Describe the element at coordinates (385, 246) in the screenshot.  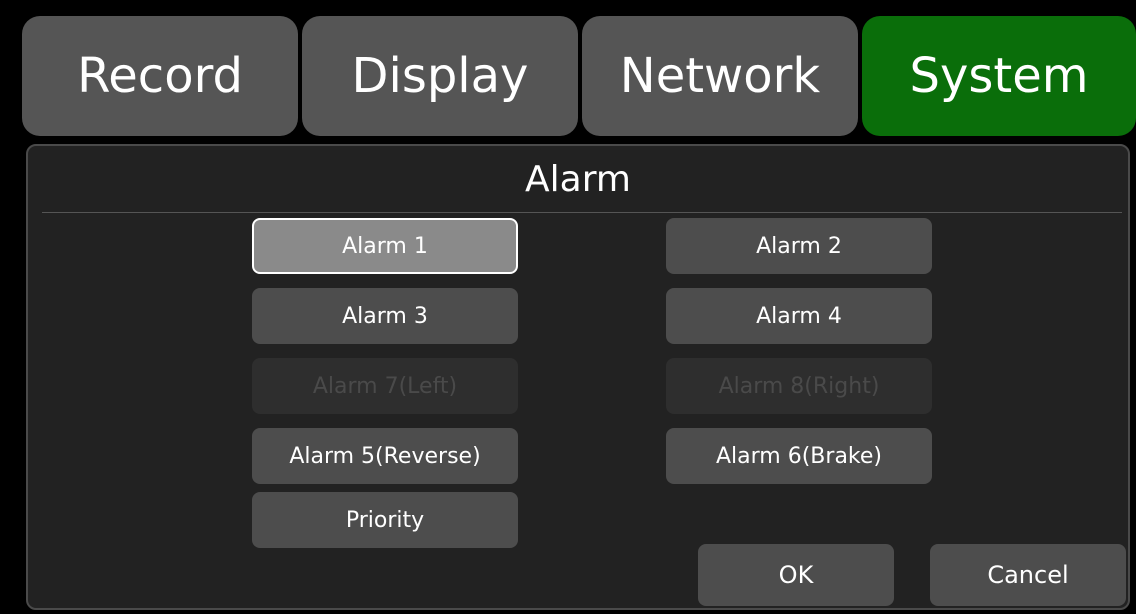
I see `alarm-1-button: Alarm 1` at that location.